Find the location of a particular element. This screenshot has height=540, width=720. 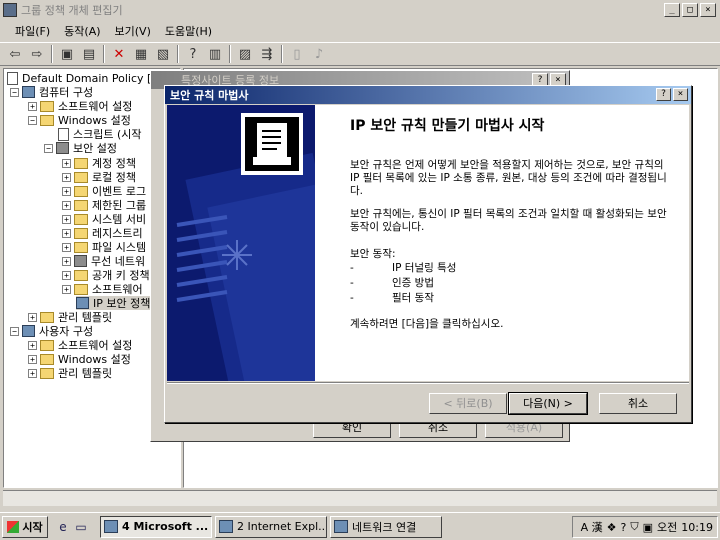

shield-icon: ⛉ is located at coordinates (634, 527).